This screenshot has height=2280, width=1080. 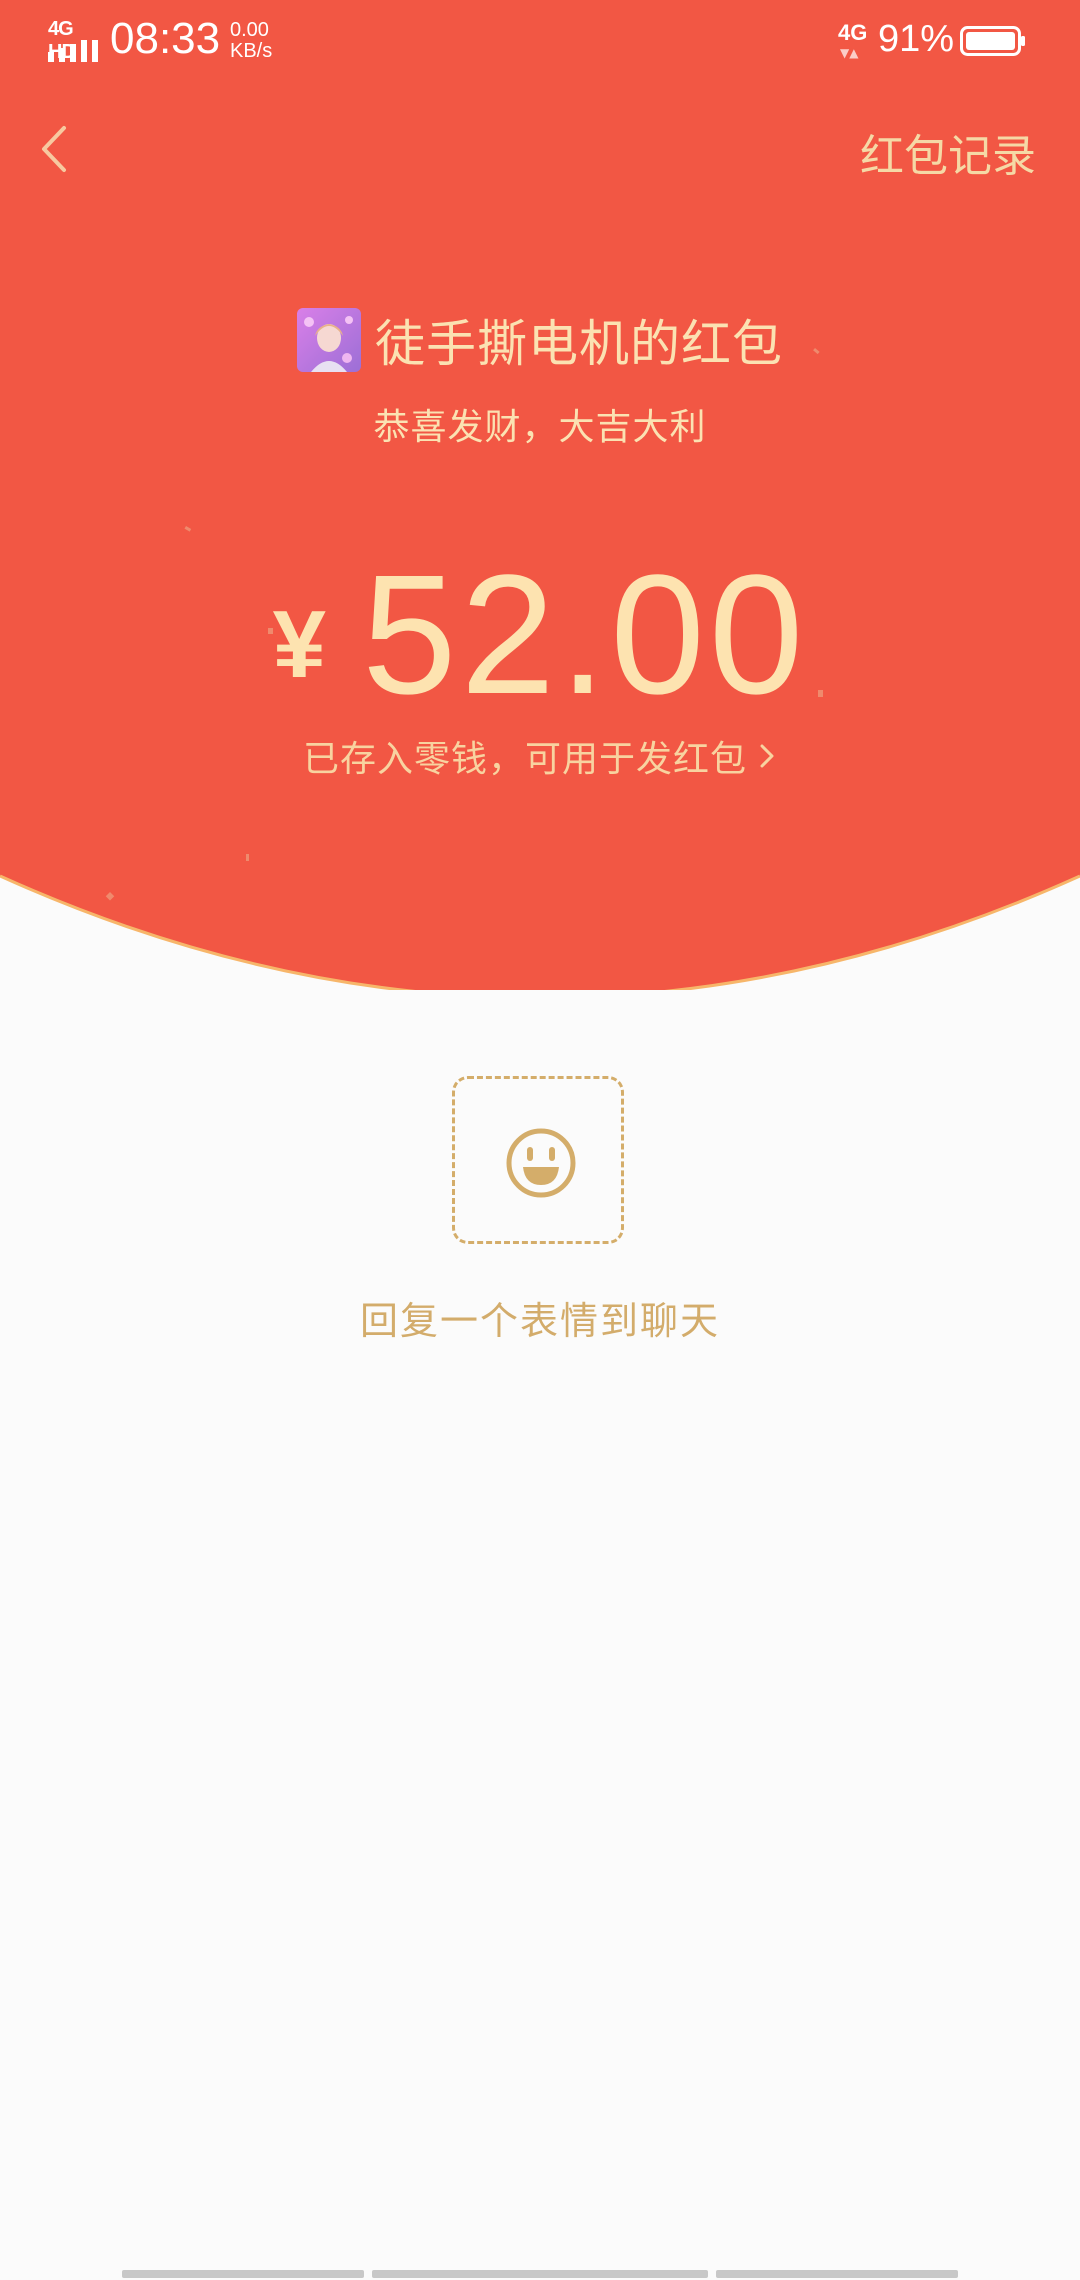 I want to click on red-packet-records-link: 红包记录, so click(x=948, y=152).